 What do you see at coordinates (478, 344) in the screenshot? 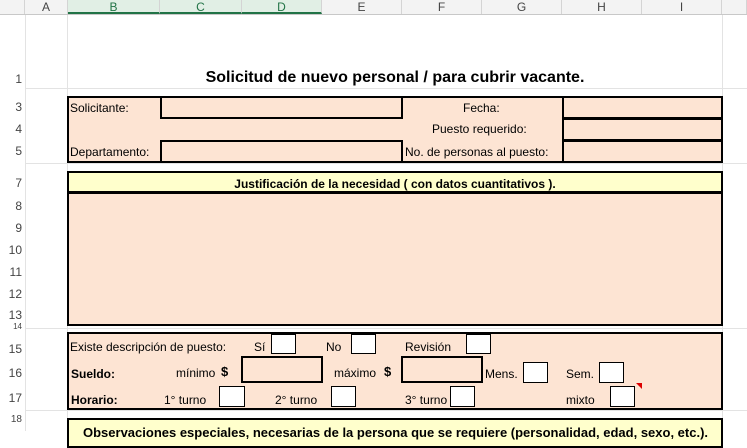
I see `revision-checkbox` at bounding box center [478, 344].